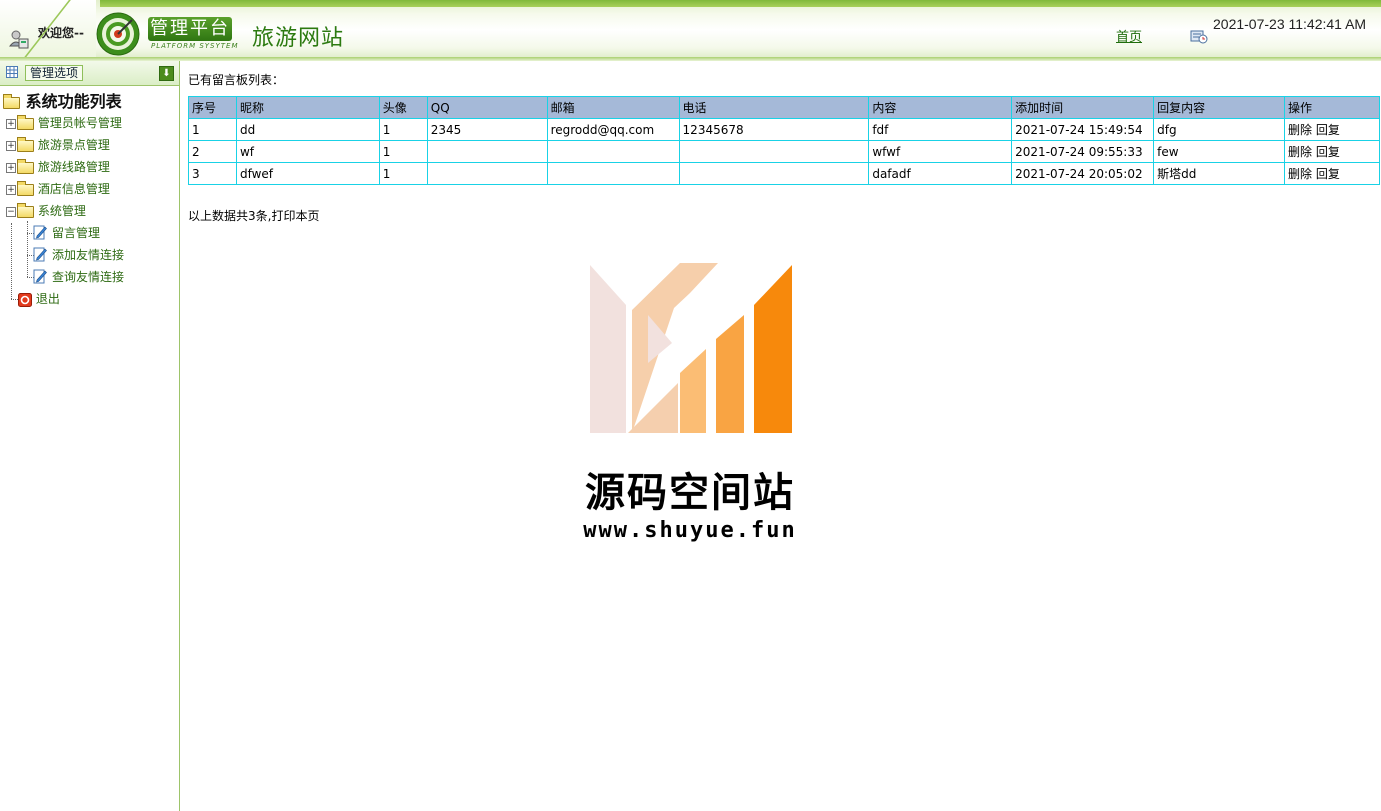 The height and width of the screenshot is (811, 1381). What do you see at coordinates (690, 530) in the screenshot?
I see `watermark-url: www.shuyue.fun` at bounding box center [690, 530].